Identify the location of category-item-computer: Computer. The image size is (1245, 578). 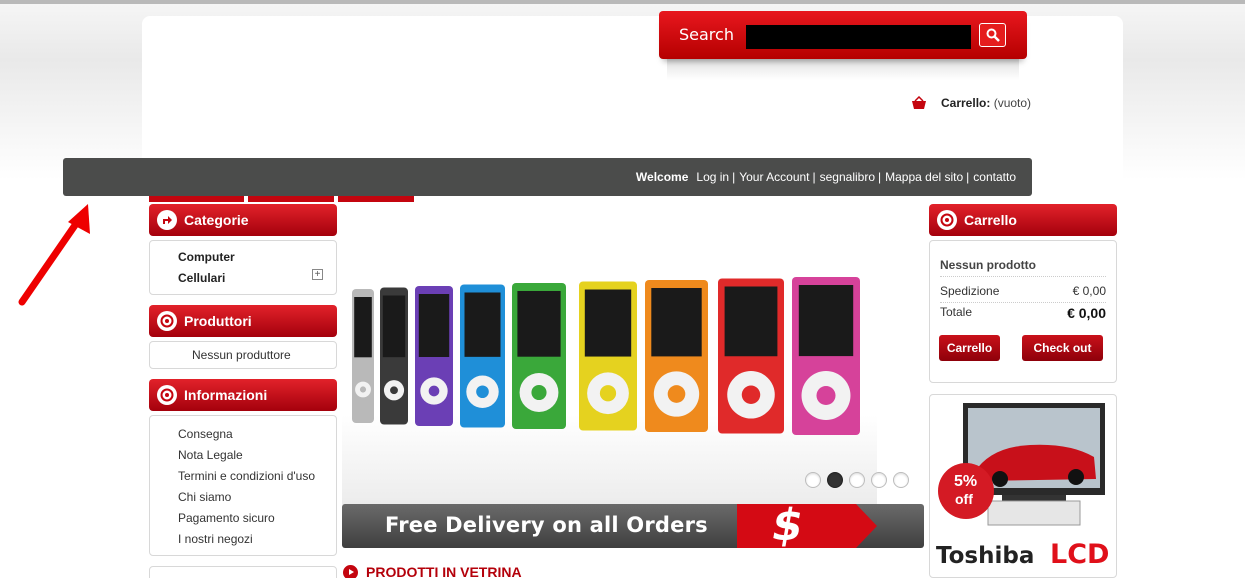
(206, 257).